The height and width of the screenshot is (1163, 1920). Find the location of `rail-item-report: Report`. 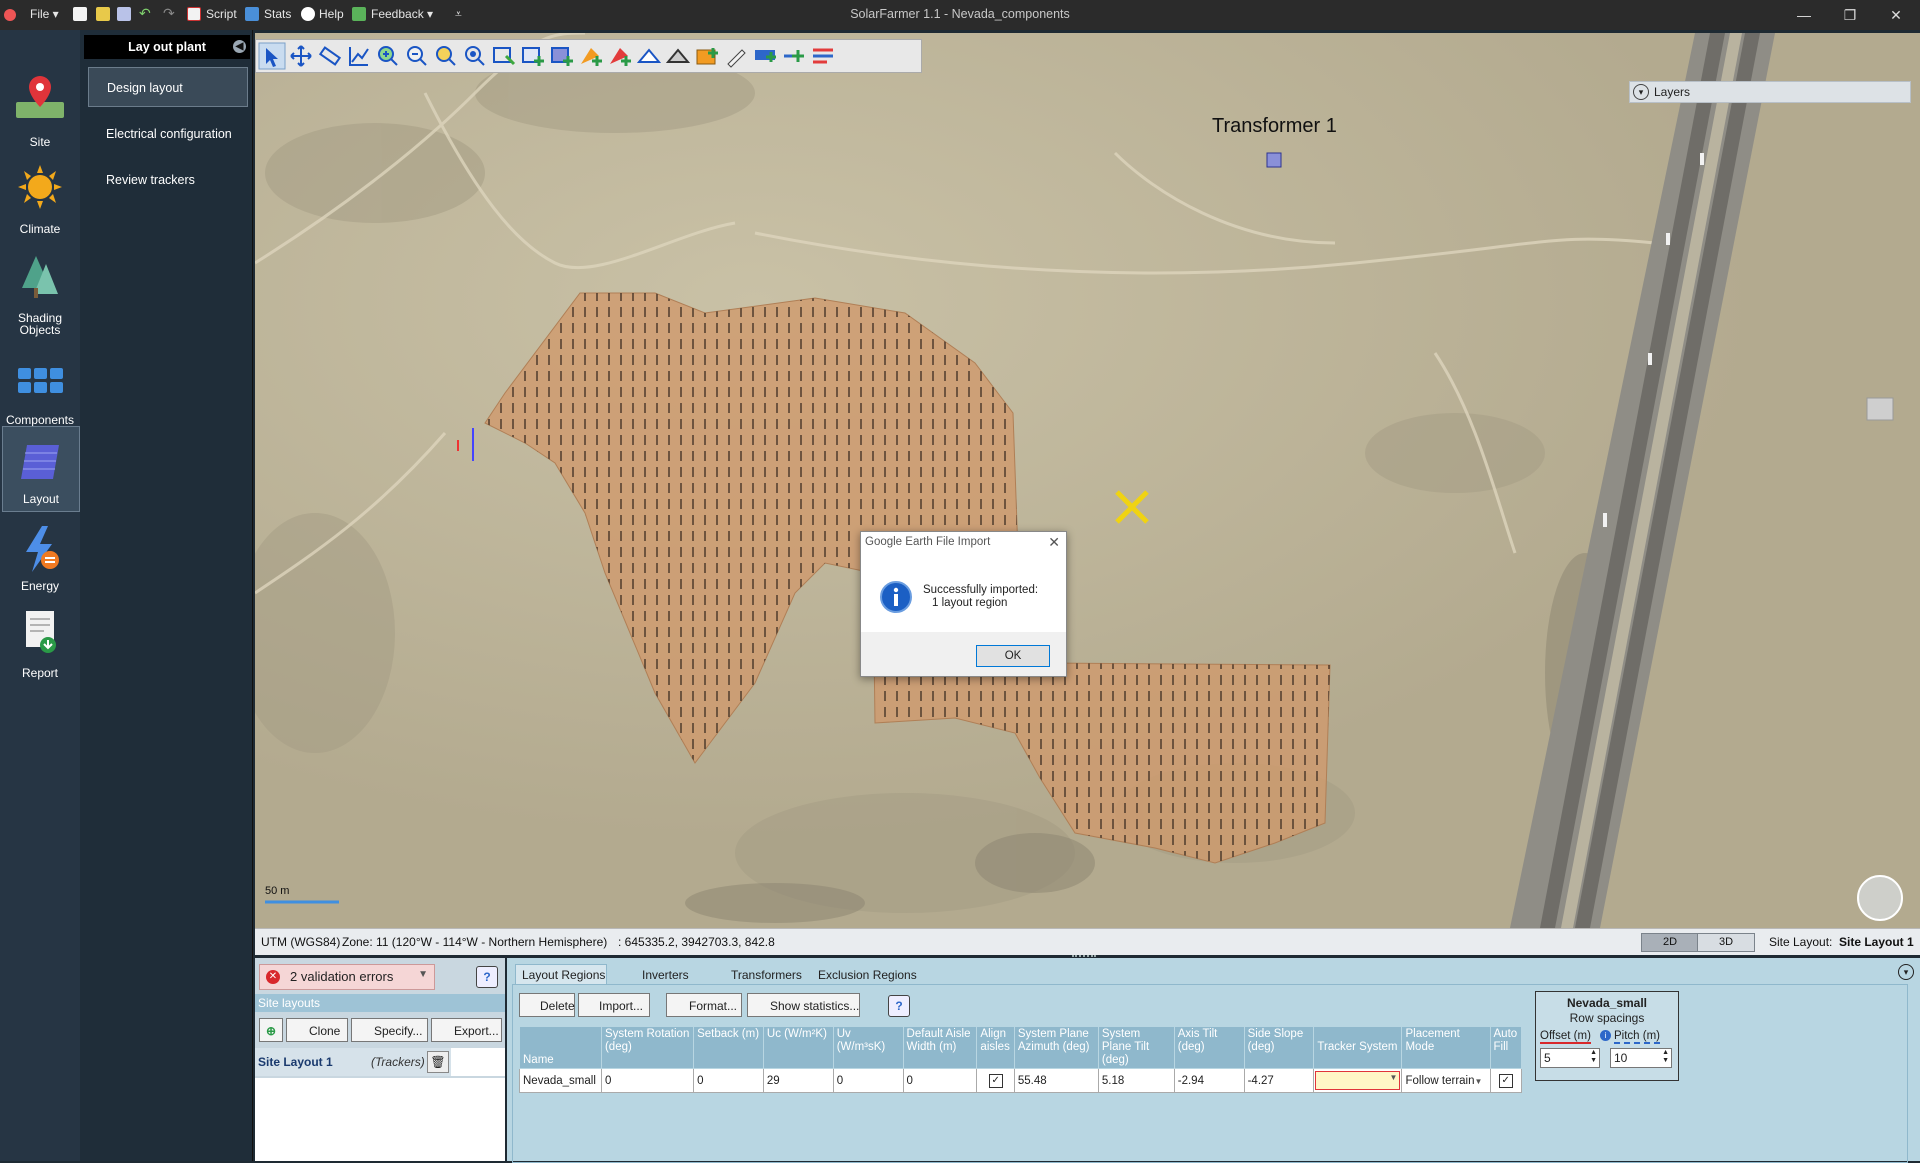

rail-item-report: Report is located at coordinates (40, 643).